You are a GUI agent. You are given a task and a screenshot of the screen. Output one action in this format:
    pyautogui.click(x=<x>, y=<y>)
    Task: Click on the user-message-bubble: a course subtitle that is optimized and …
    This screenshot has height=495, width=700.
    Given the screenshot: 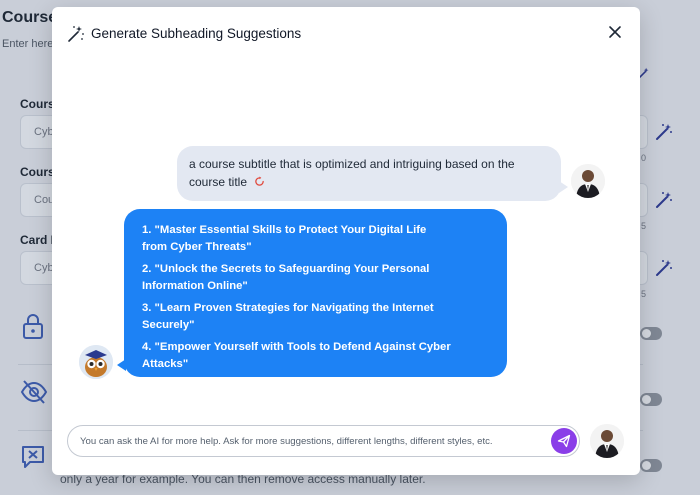 What is the action you would take?
    pyautogui.click(x=372, y=173)
    